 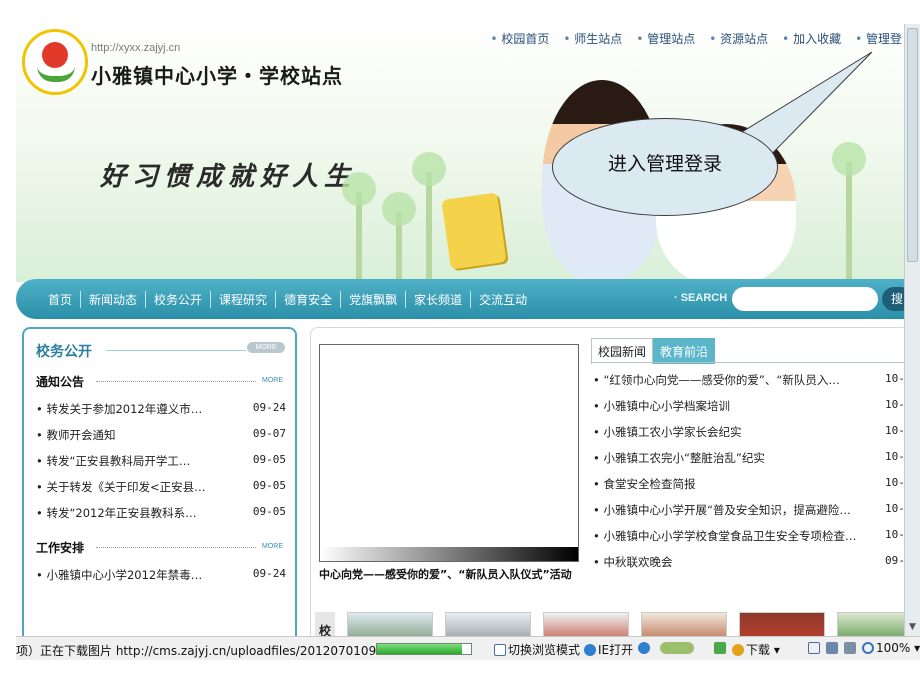 I want to click on list-item: 小雅镇中心小学2012年禁毒… 09-24, so click(x=161, y=575).